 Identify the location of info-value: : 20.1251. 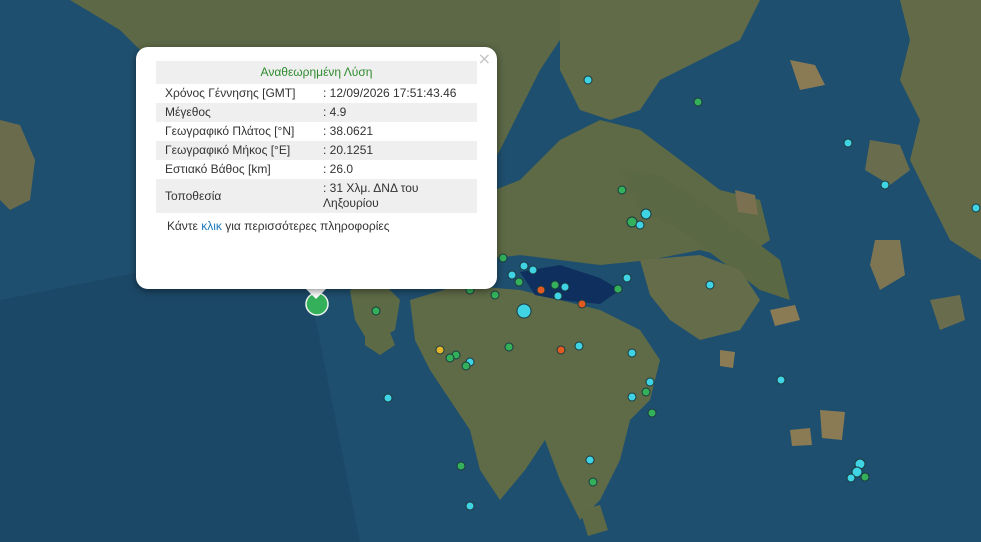
(397, 150).